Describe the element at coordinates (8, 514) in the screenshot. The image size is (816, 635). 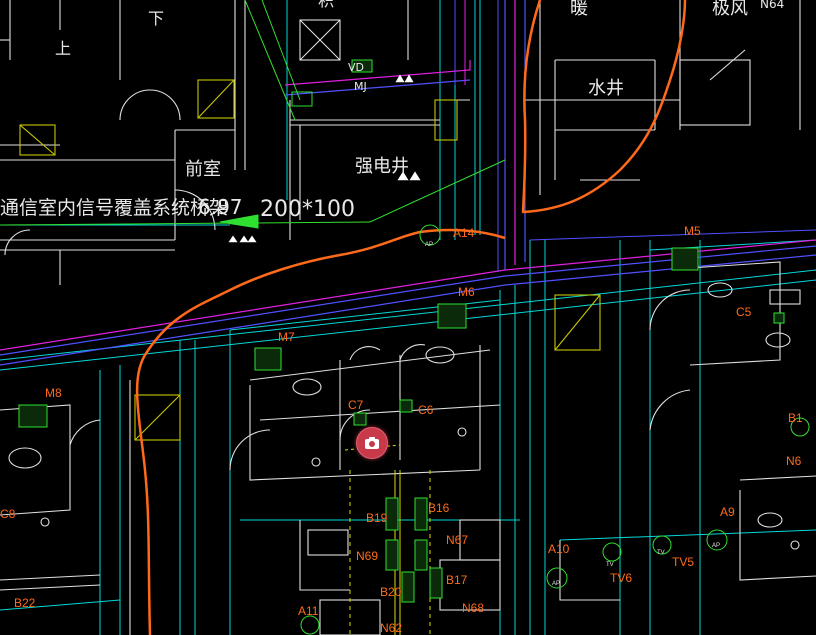
I see `c8-label: C8` at that location.